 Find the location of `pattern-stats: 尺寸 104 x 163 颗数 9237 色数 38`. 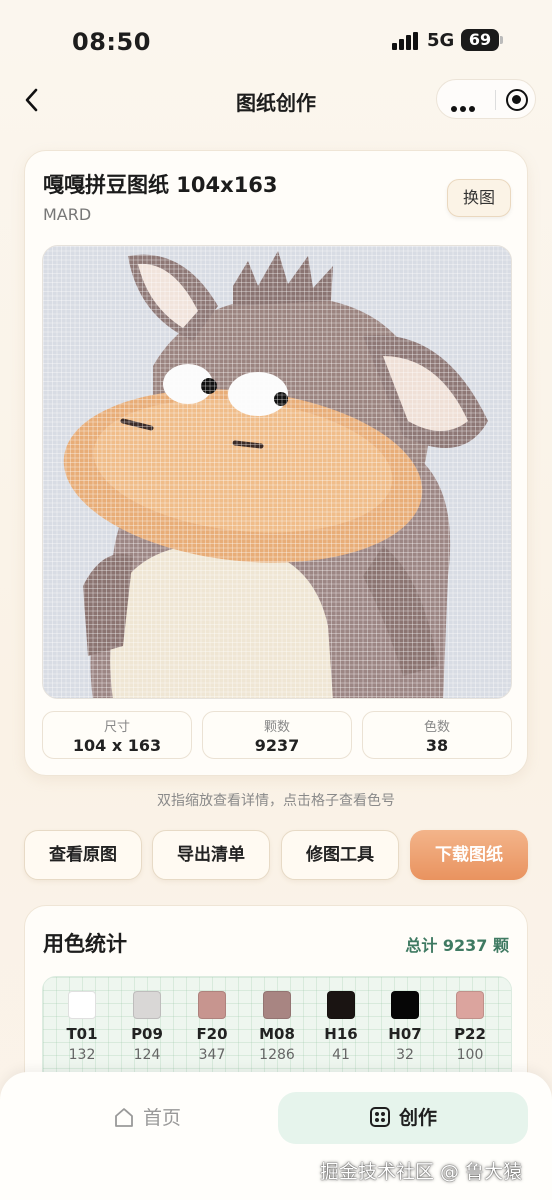

pattern-stats: 尺寸 104 x 163 颗数 9237 色数 38 is located at coordinates (277, 735).